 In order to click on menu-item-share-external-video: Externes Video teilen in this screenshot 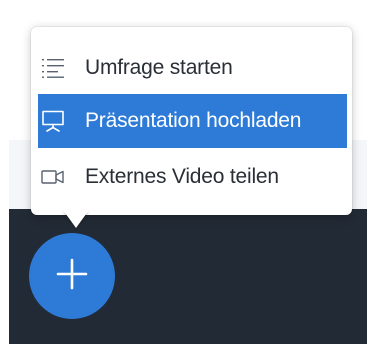, I will do `click(192, 177)`.